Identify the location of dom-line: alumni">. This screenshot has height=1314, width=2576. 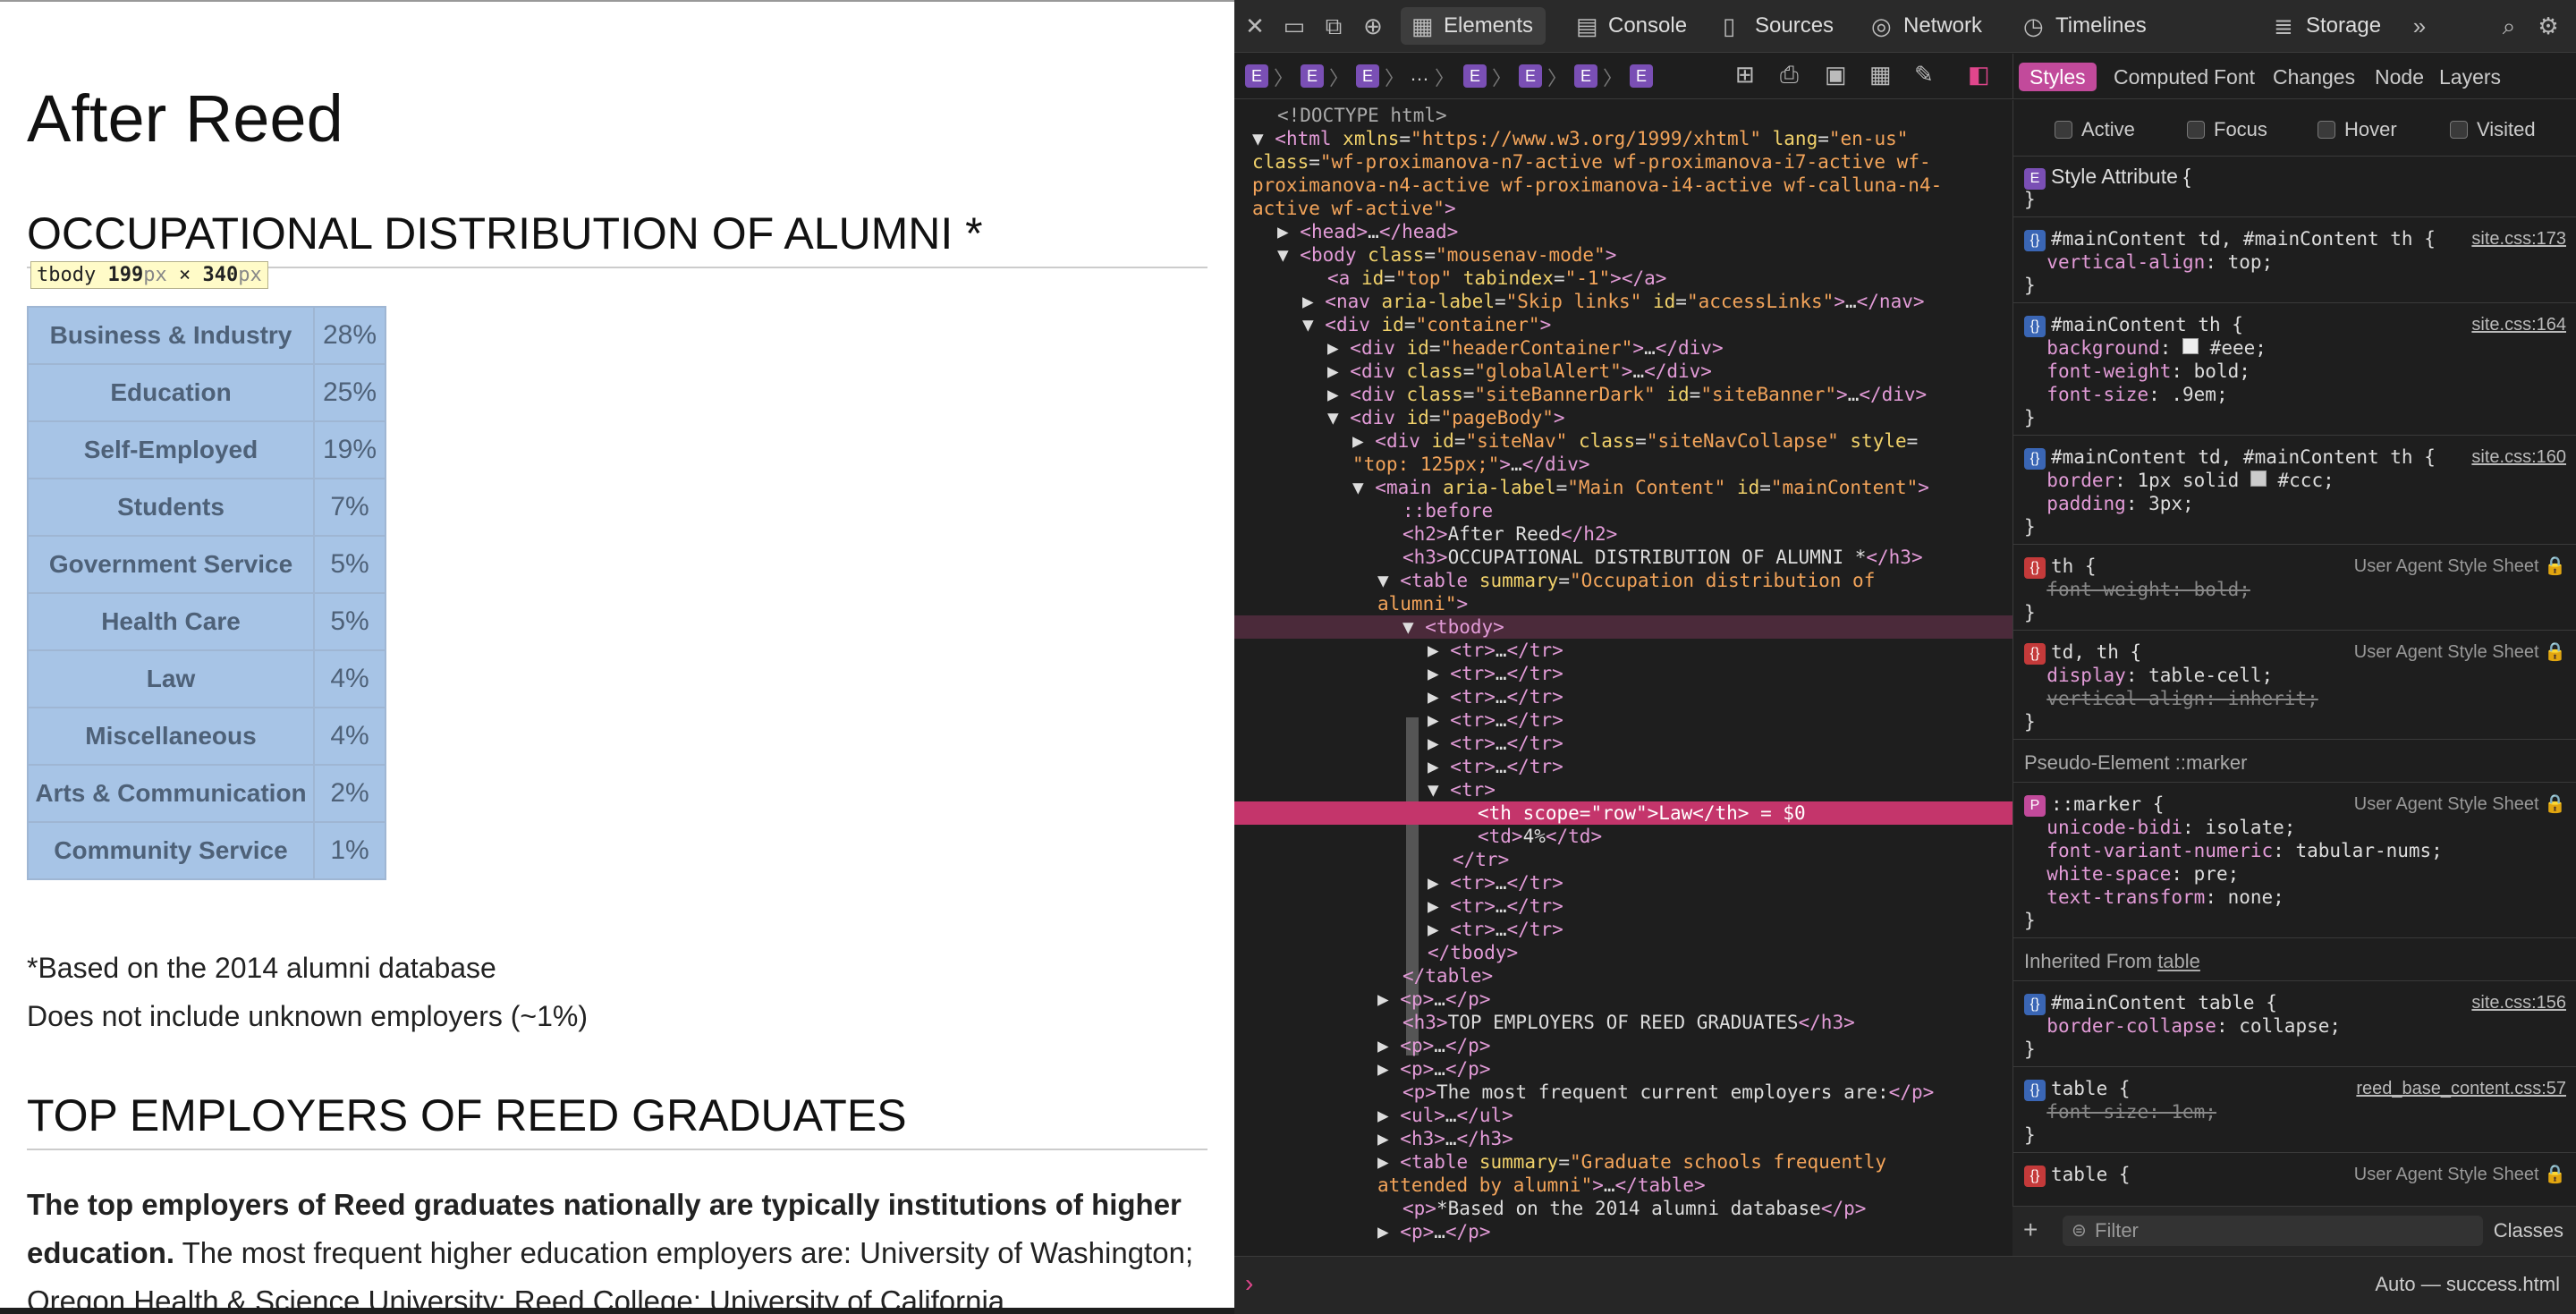
(1623, 604).